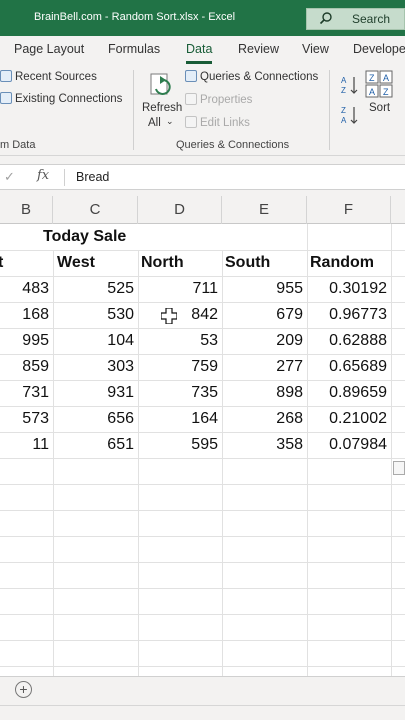 The image size is (405, 720). Describe the element at coordinates (64, 177) in the screenshot. I see `formula-divider` at that location.